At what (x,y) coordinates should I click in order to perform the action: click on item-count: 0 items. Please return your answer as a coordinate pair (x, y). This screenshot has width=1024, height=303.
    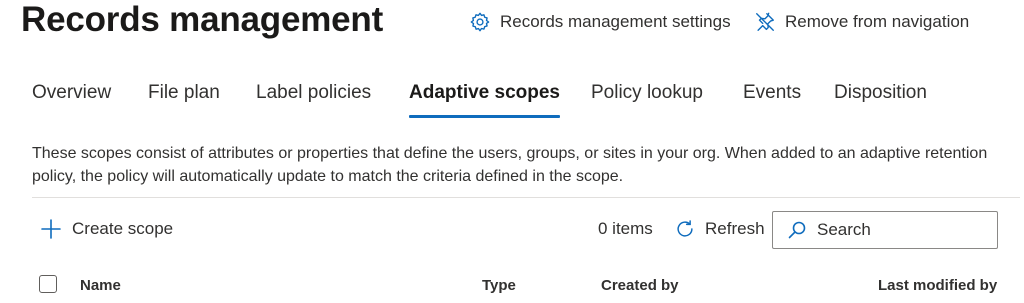
    Looking at the image, I should click on (625, 228).